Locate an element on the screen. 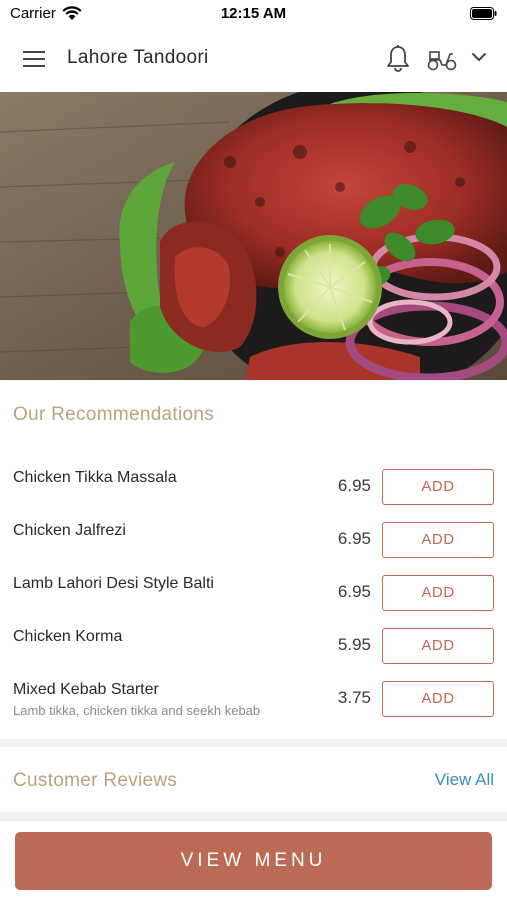  scooter-icon is located at coordinates (442, 59).